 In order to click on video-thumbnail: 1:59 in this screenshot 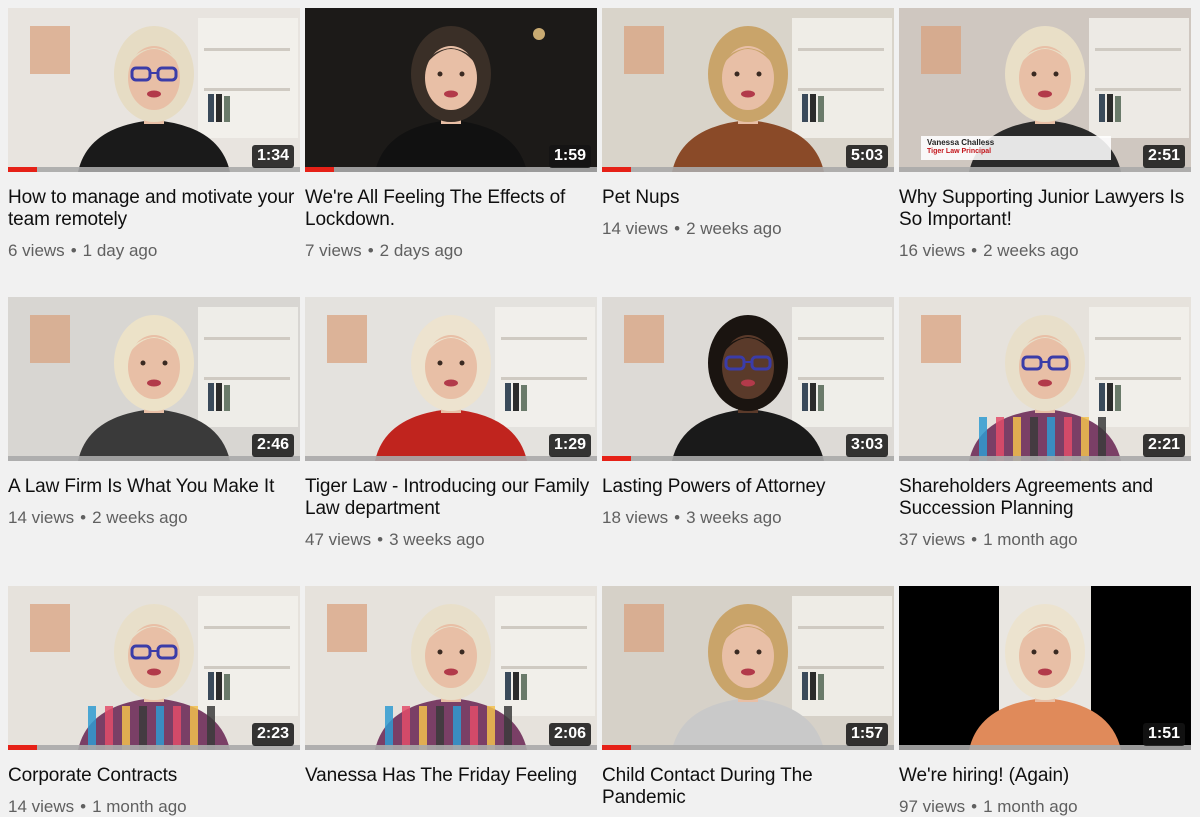, I will do `click(451, 90)`.